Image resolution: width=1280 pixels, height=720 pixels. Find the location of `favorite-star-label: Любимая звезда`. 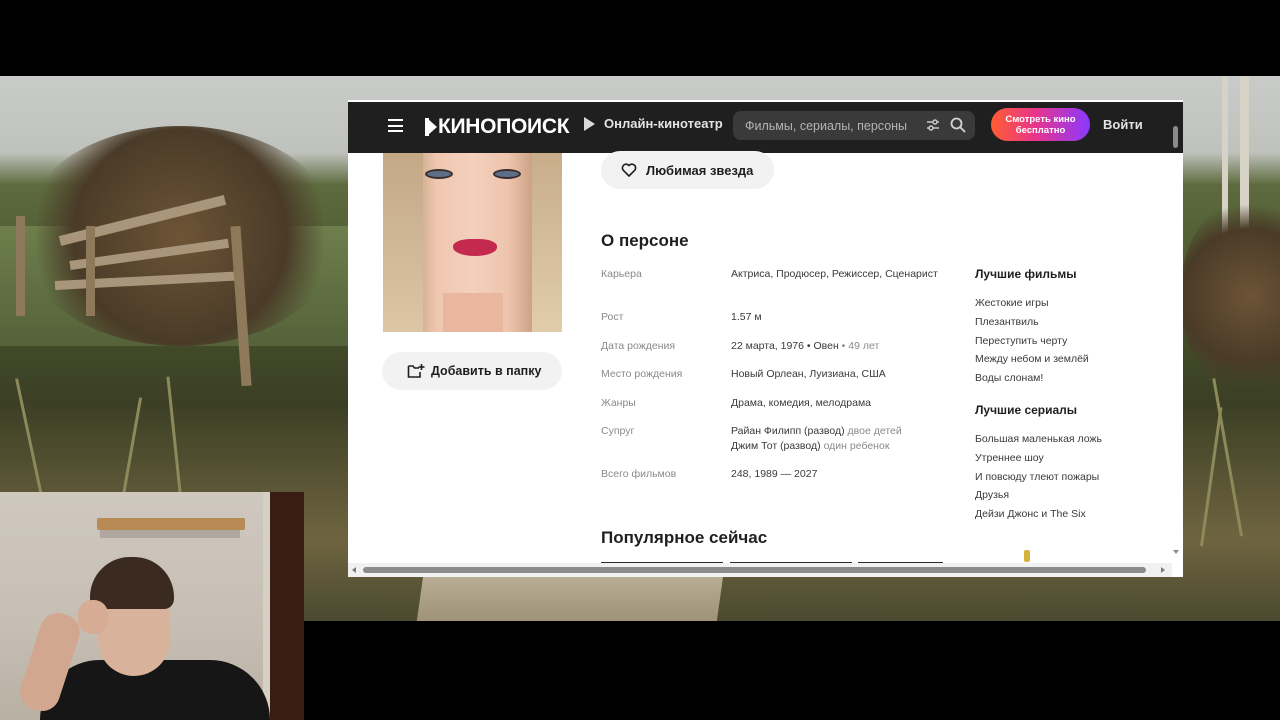

favorite-star-label: Любимая звезда is located at coordinates (700, 170).